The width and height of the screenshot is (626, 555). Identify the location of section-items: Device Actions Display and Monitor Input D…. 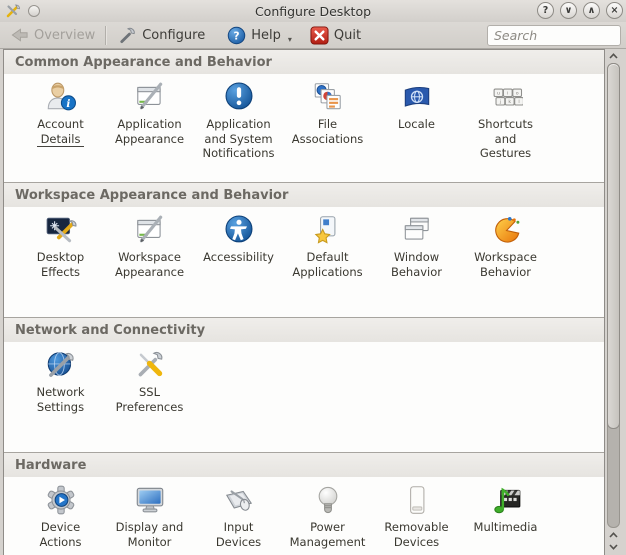
(304, 513).